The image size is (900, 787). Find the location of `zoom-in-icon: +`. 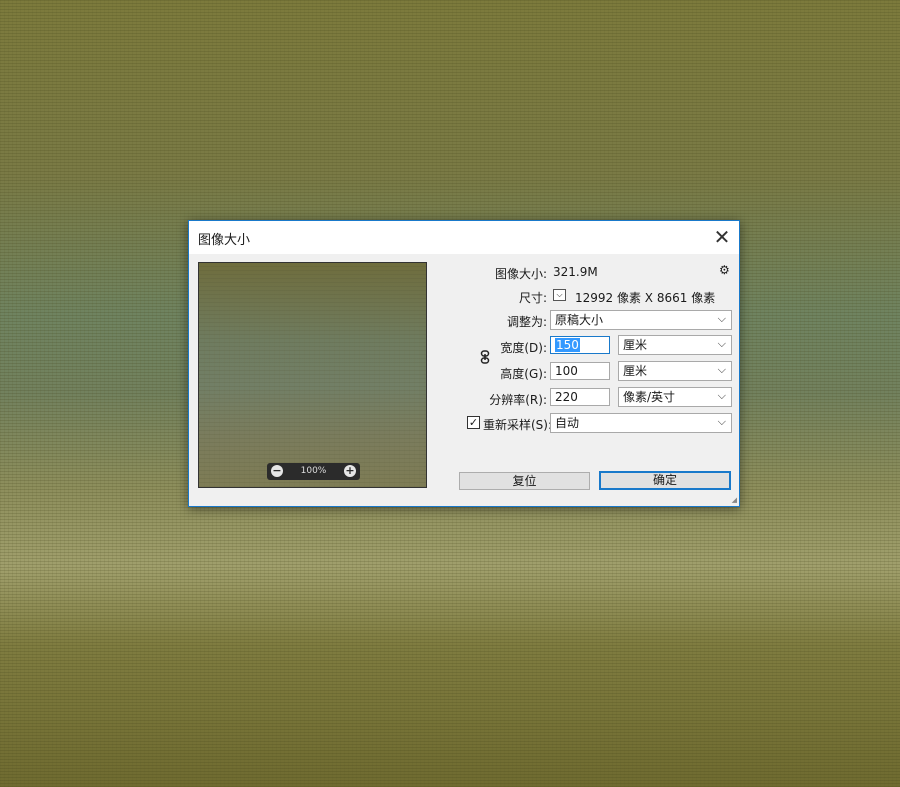

zoom-in-icon: + is located at coordinates (350, 471).